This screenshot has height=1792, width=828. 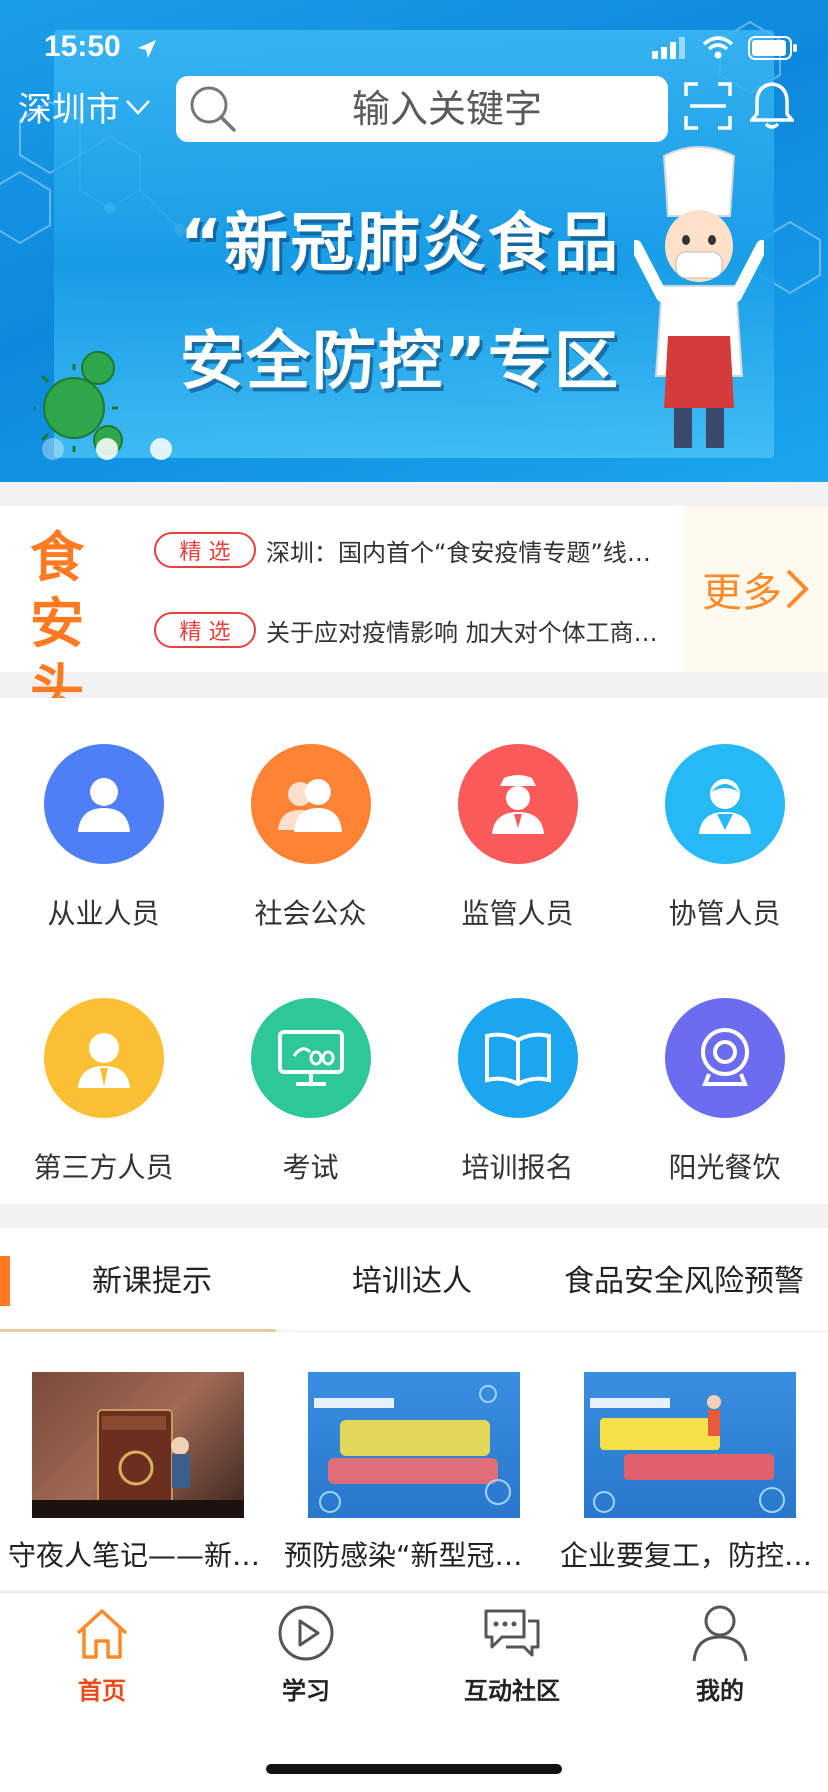 I want to click on course-title: 预防感染“新型冠状病毒”有妙招, so click(x=412, y=1555).